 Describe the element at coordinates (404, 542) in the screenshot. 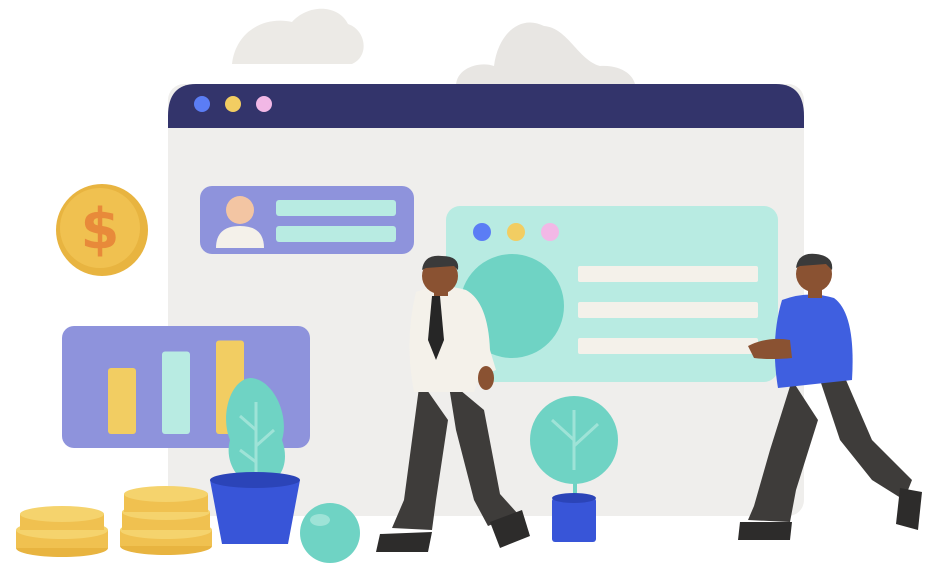

I see `shoe-left` at that location.